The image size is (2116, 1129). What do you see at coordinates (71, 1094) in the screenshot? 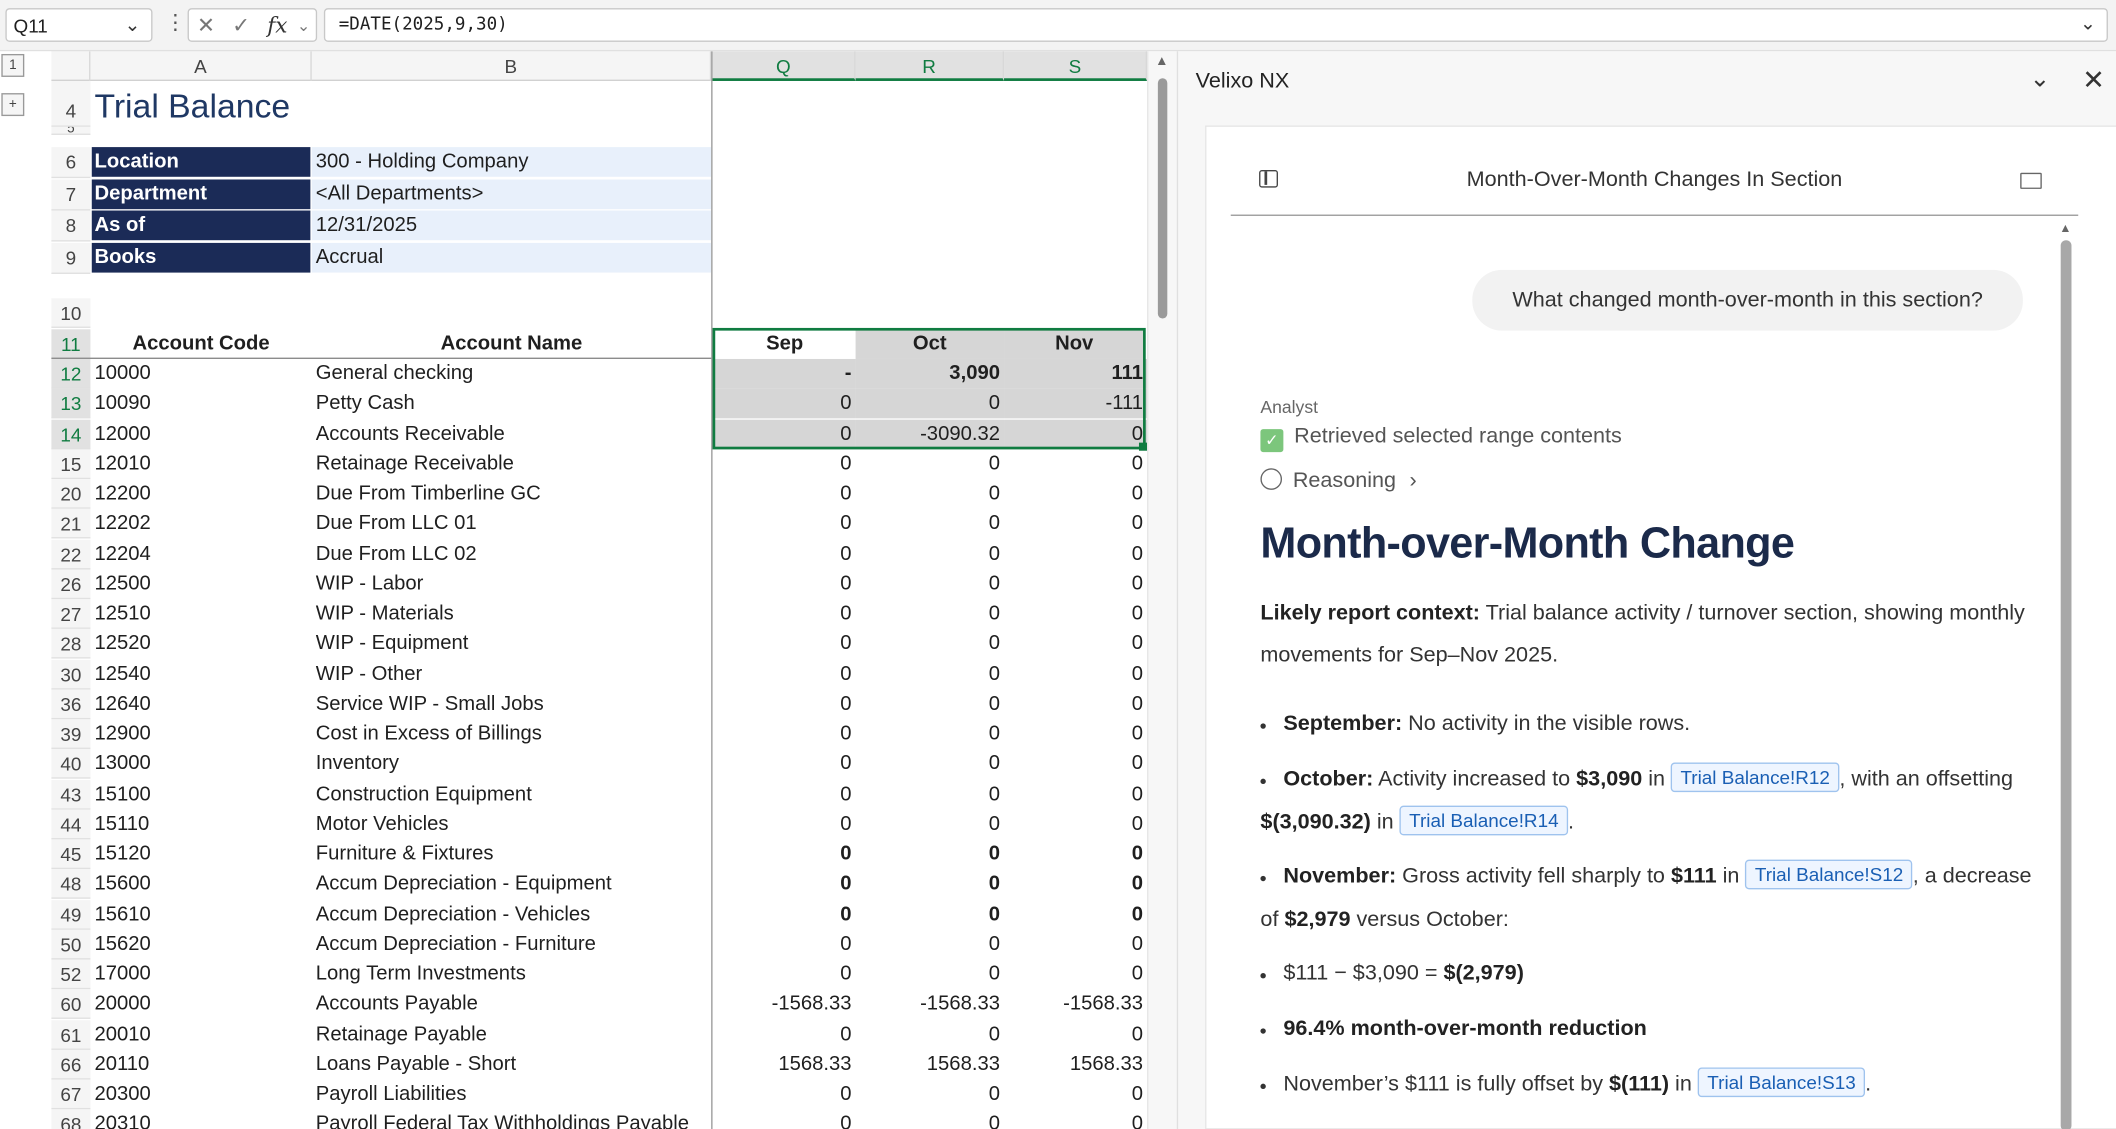
I see `row-header: 67` at bounding box center [71, 1094].